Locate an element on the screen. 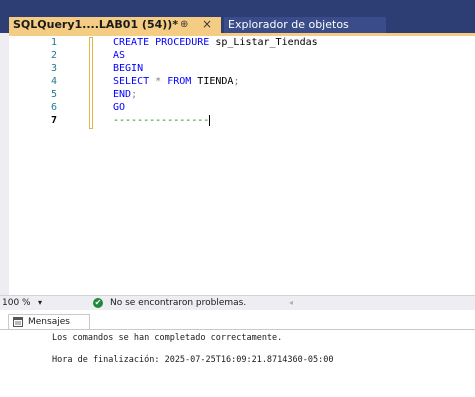 Image resolution: width=475 pixels, height=397 pixels. code-token: ---------------- is located at coordinates (161, 120).